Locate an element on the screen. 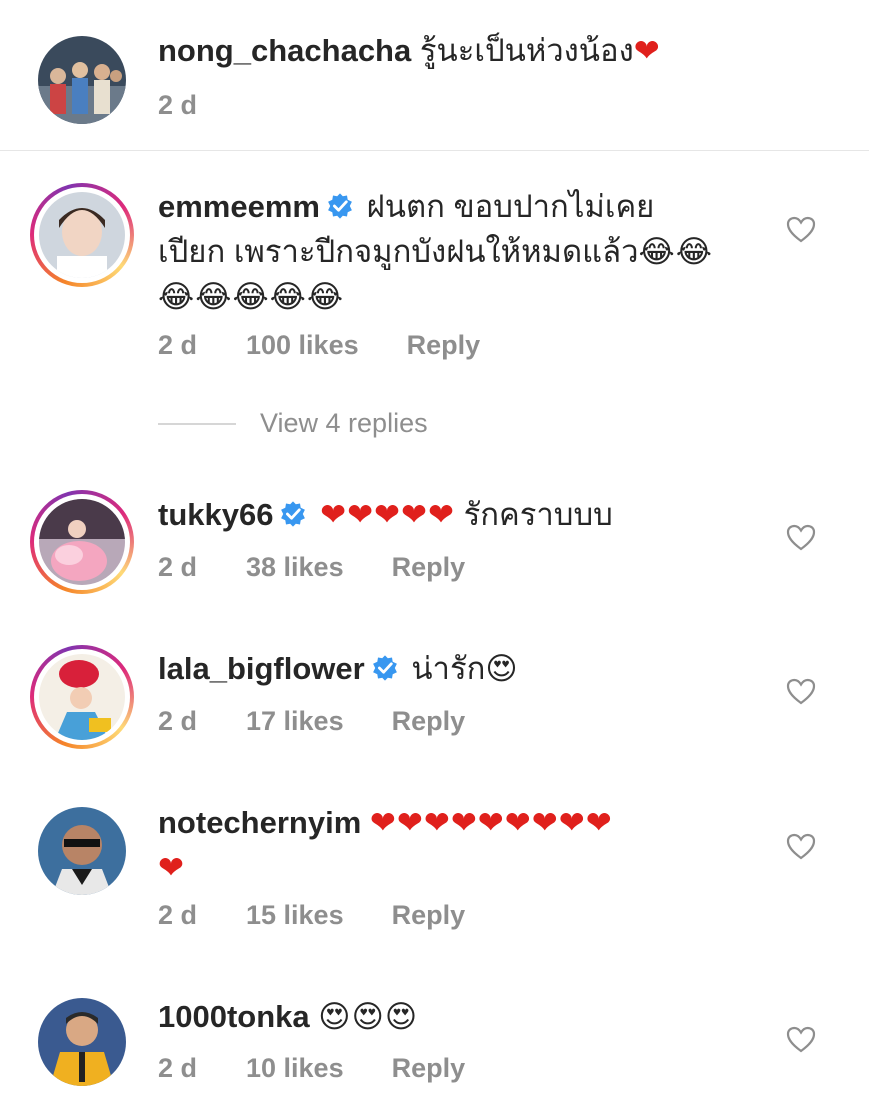 This screenshot has height=1115, width=869. divider is located at coordinates (434, 150).